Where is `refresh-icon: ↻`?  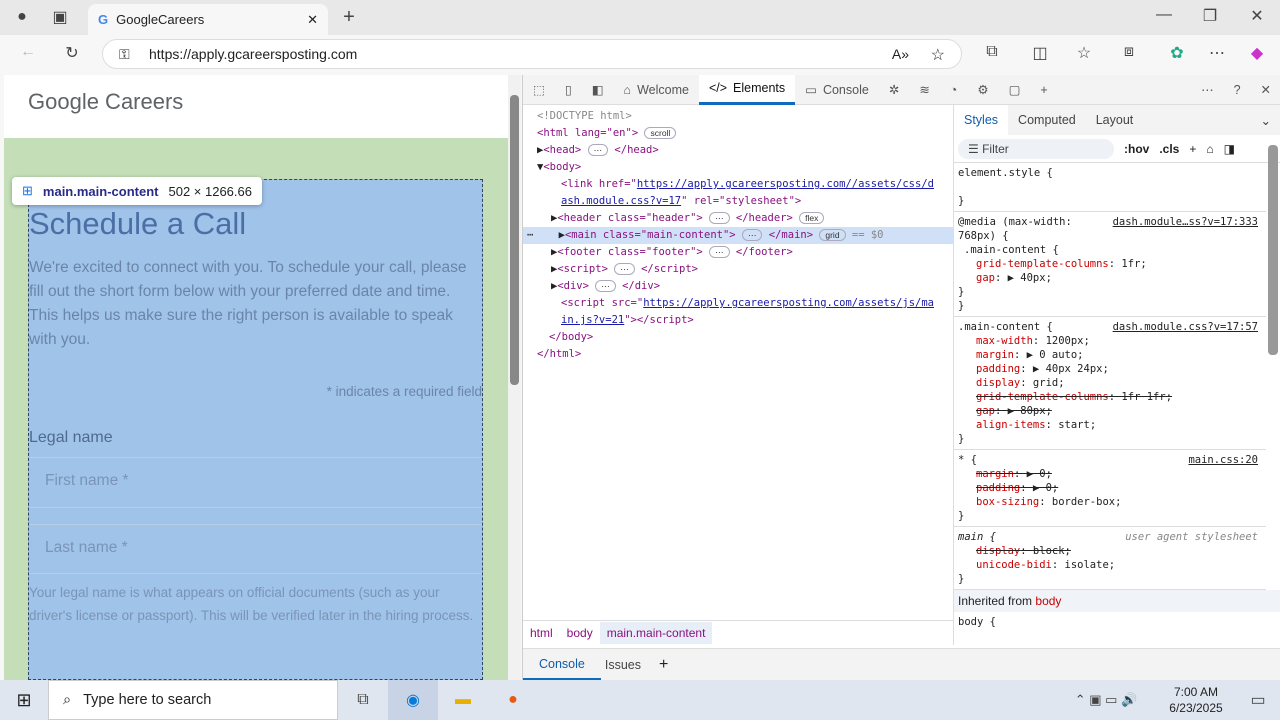
refresh-icon: ↻ is located at coordinates (72, 53).